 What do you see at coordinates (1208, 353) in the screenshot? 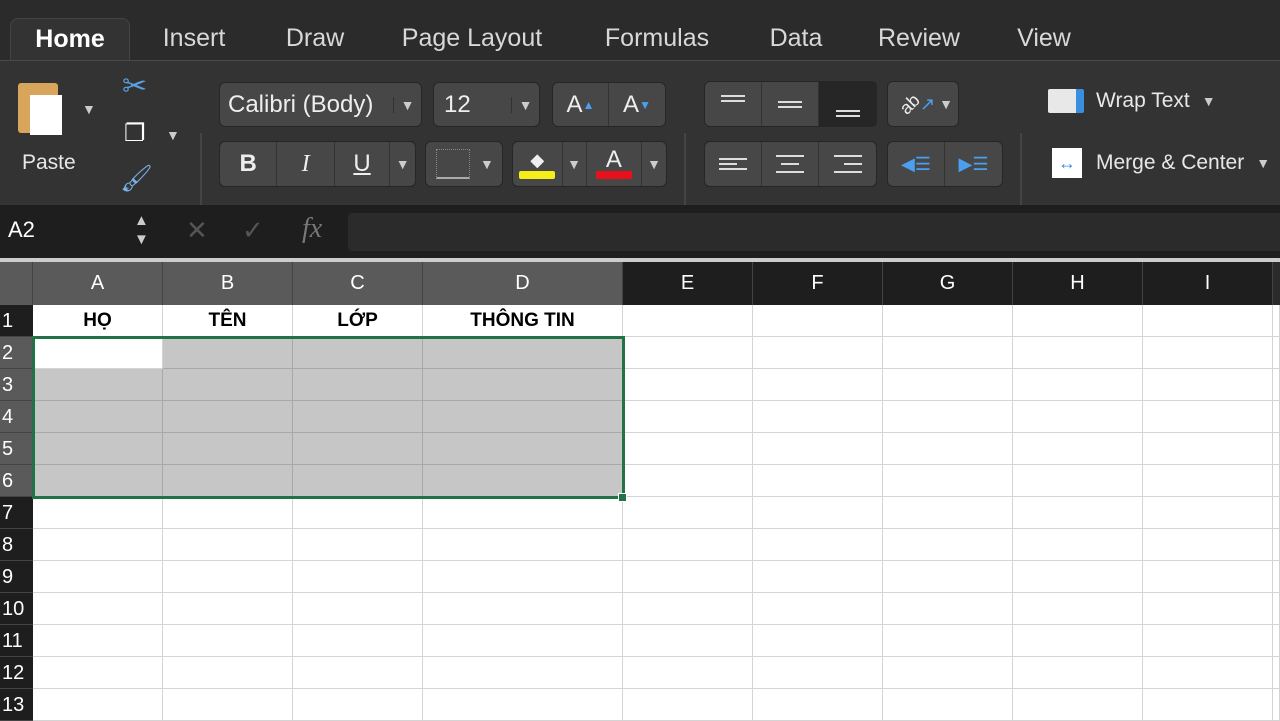
I see `cell-I2` at bounding box center [1208, 353].